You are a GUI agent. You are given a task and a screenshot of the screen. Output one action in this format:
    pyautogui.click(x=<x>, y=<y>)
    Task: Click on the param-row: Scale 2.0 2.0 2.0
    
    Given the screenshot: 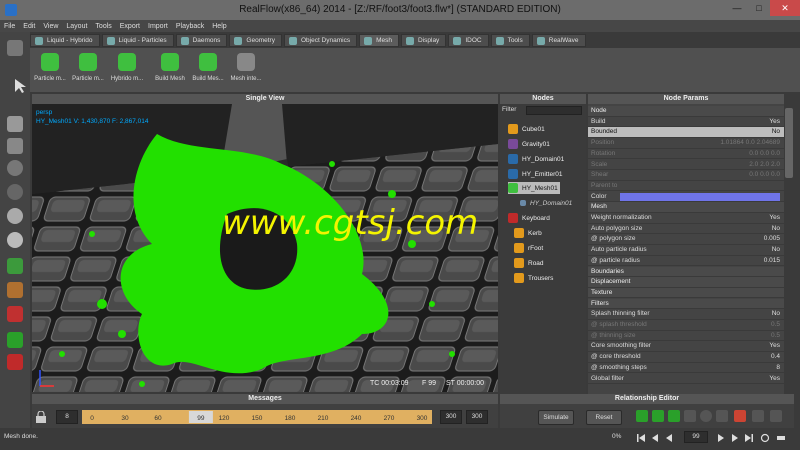 What is the action you would take?
    pyautogui.click(x=686, y=165)
    